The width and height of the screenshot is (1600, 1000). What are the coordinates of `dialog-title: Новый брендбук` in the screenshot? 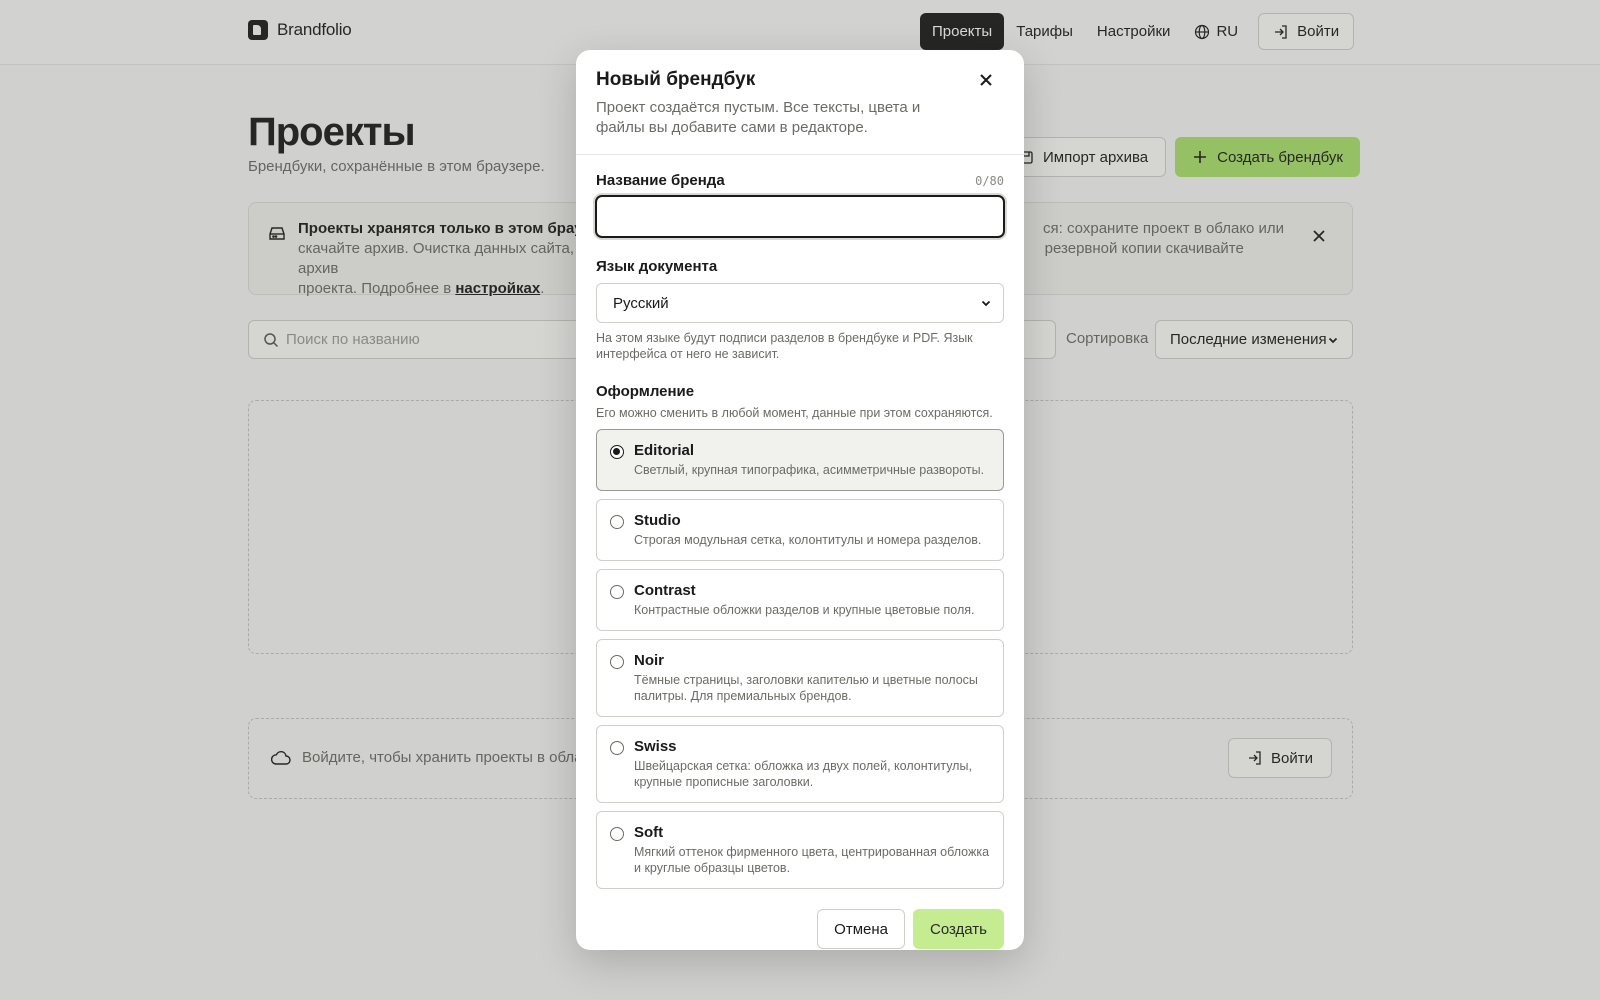 It's located at (676, 79).